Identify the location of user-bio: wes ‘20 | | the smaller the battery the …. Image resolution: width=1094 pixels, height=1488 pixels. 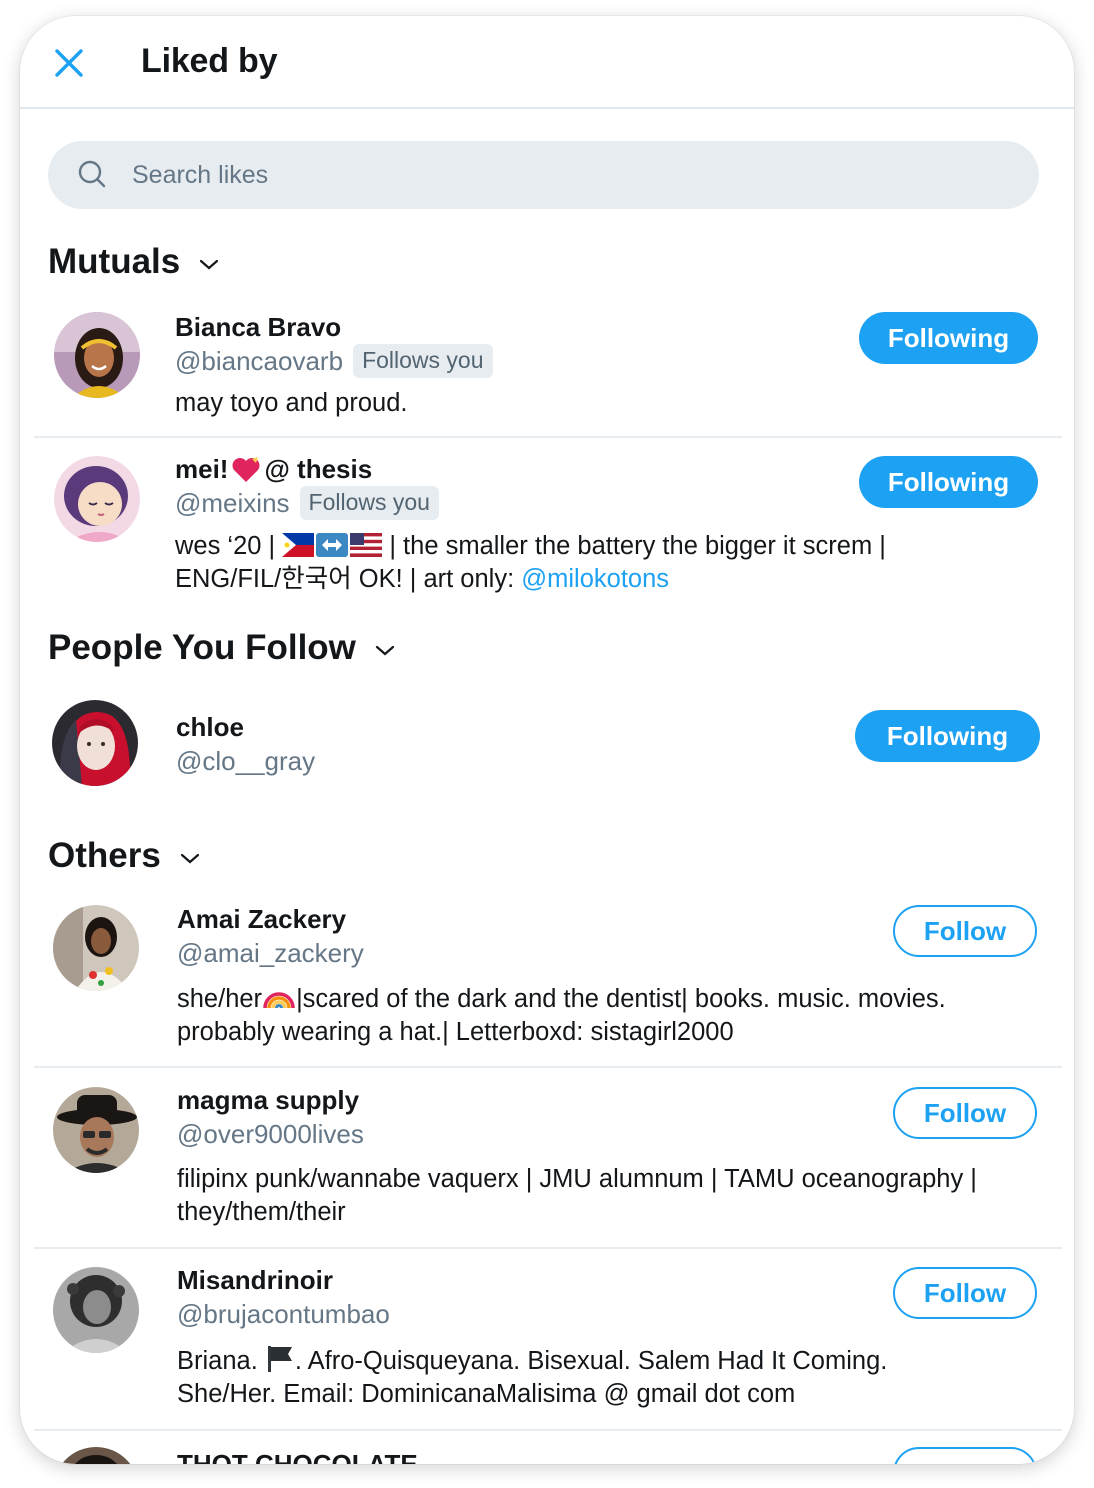
(605, 563).